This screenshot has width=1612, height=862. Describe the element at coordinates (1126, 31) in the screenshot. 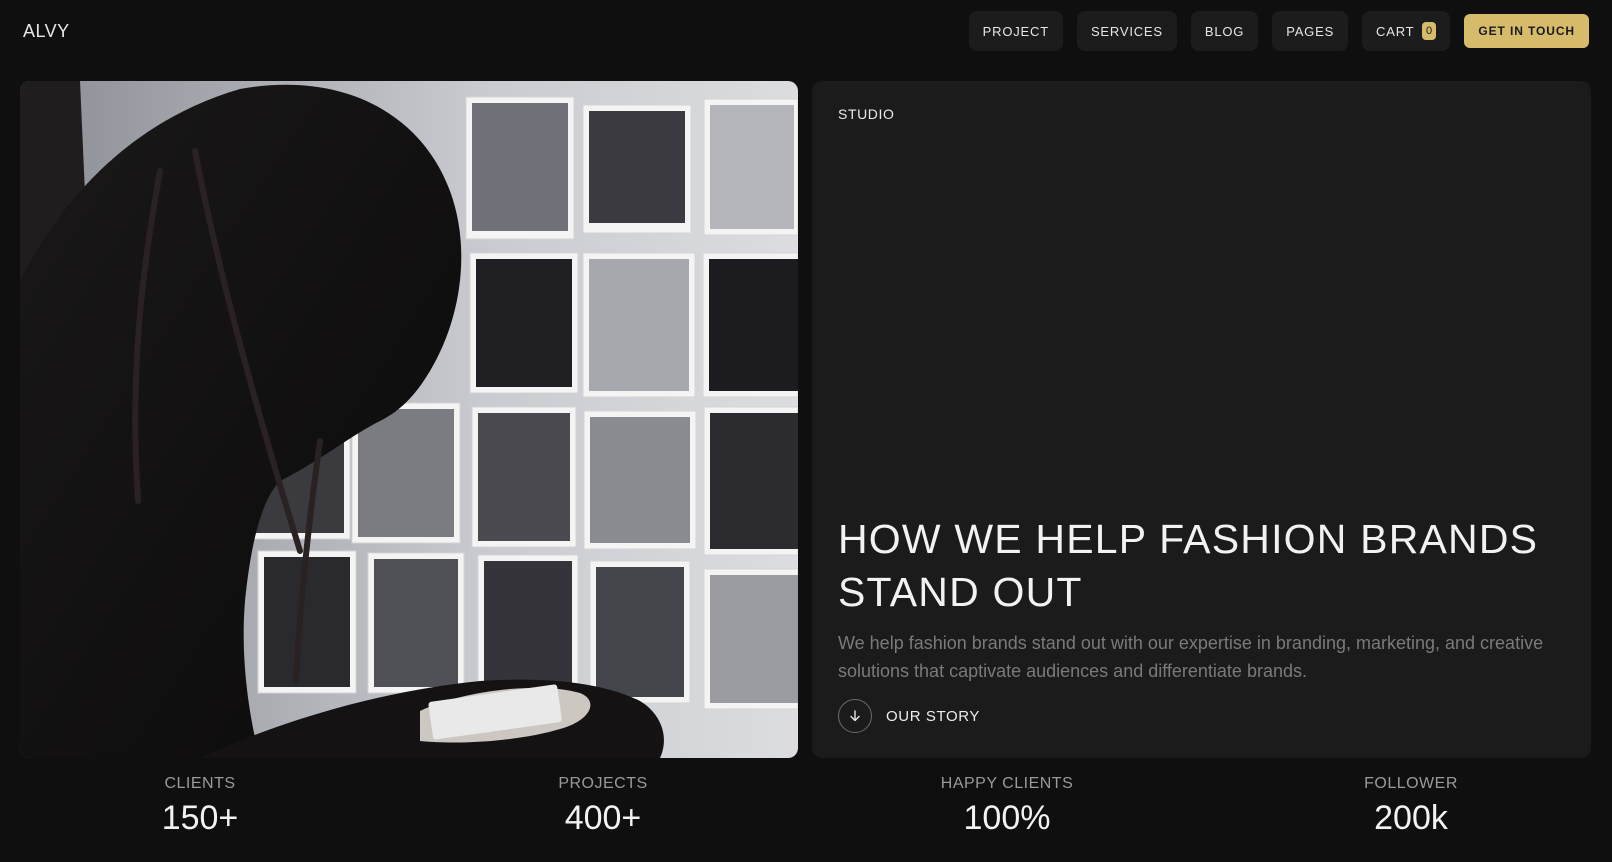

I see `nav-services: SERVICES` at that location.